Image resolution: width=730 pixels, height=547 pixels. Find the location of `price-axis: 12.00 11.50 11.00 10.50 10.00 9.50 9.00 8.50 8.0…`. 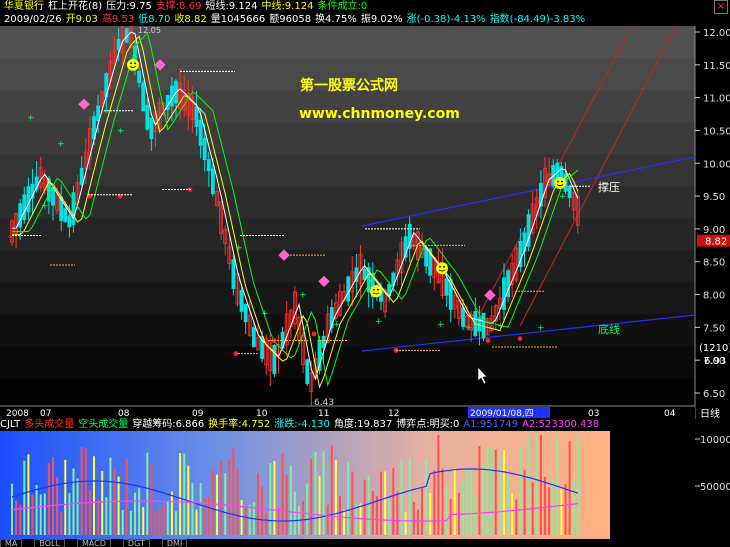

price-axis: 12.00 11.50 11.00 10.50 10.00 9.50 9.00 8.50 8.0… is located at coordinates (712, 214).